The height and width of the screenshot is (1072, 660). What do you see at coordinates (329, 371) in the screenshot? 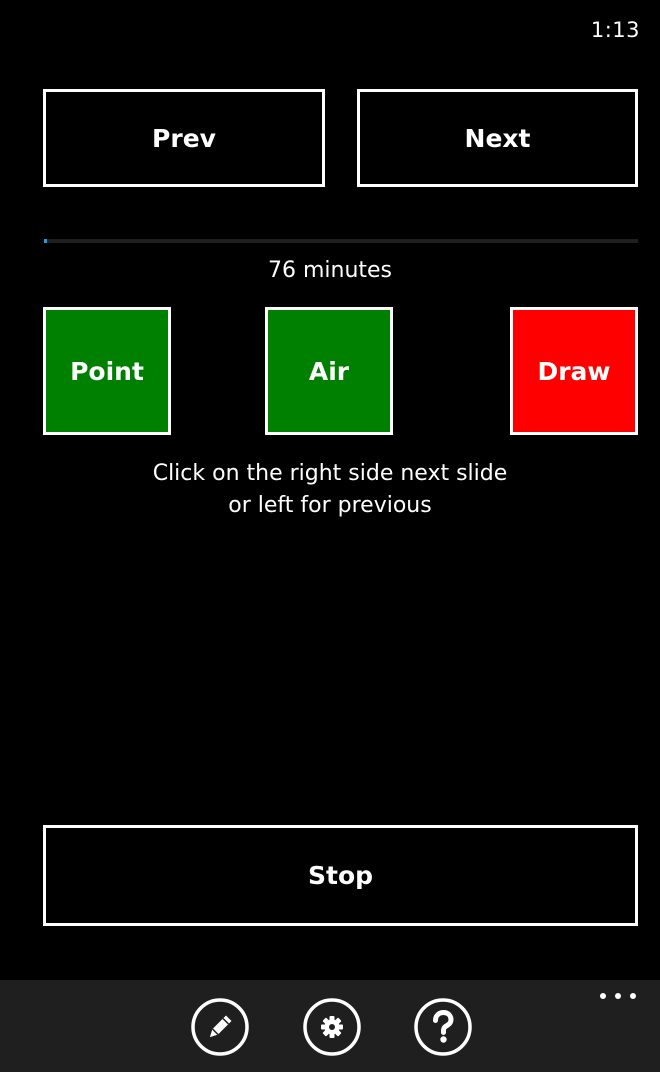
I see `air-button: Air` at bounding box center [329, 371].